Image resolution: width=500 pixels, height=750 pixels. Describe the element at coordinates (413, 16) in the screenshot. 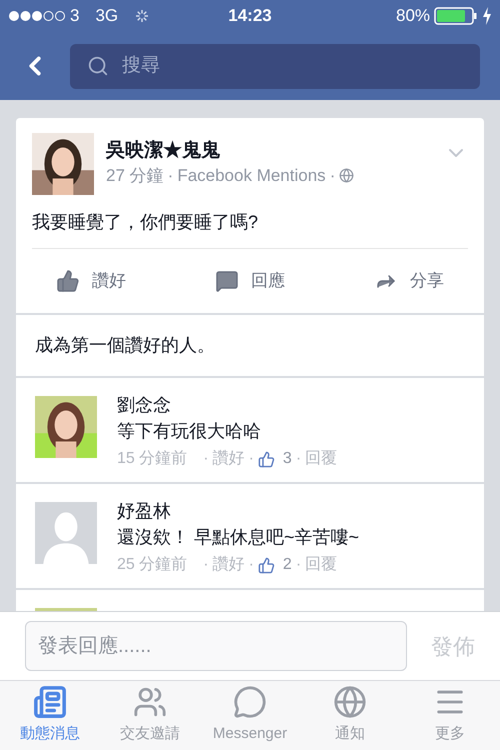

I see `battery-percentage: 80%` at that location.